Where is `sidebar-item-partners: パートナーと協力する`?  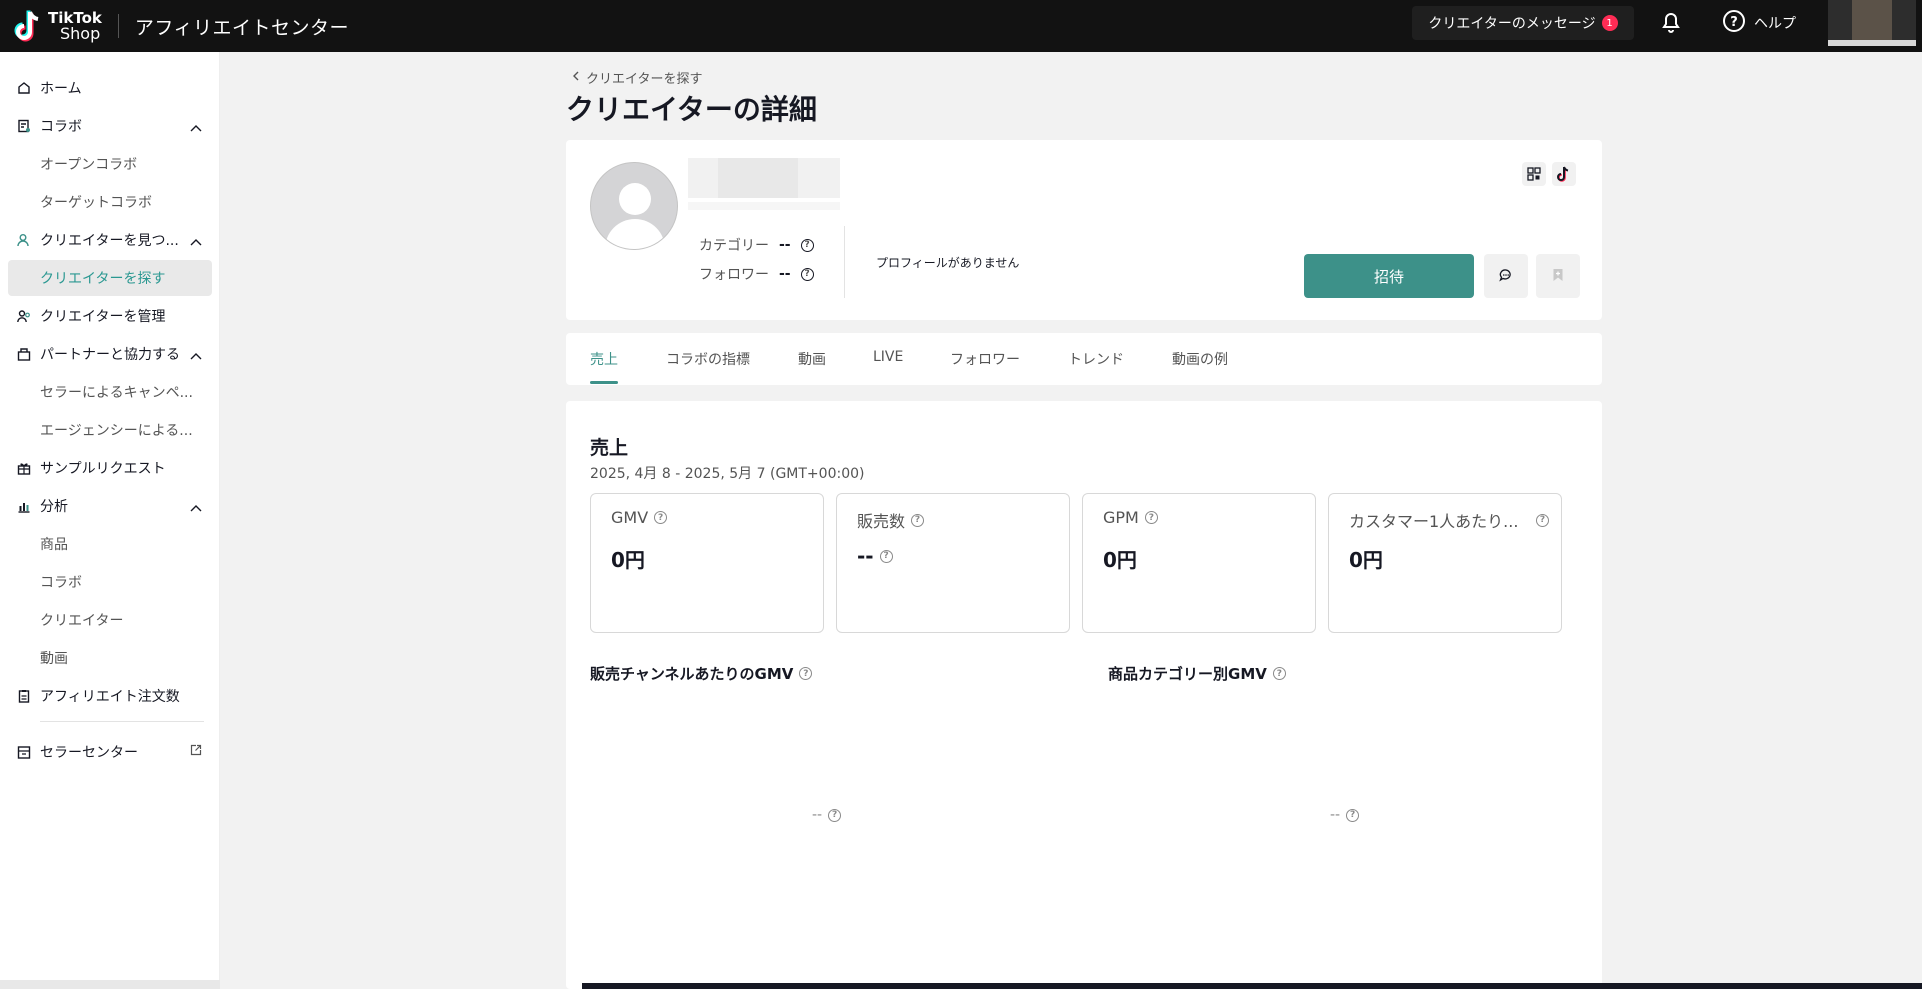 sidebar-item-partners: パートナーと協力する is located at coordinates (110, 354).